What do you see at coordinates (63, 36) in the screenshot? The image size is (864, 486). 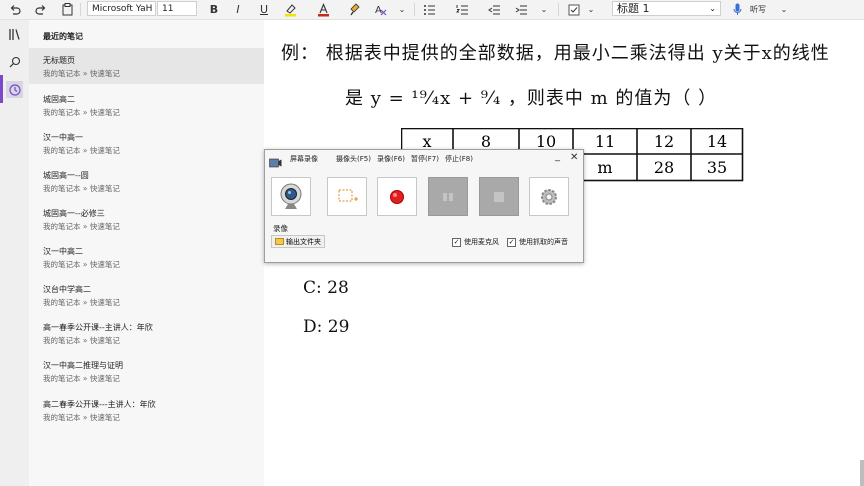 I see `recent-notes-header: 最近的笔记` at bounding box center [63, 36].